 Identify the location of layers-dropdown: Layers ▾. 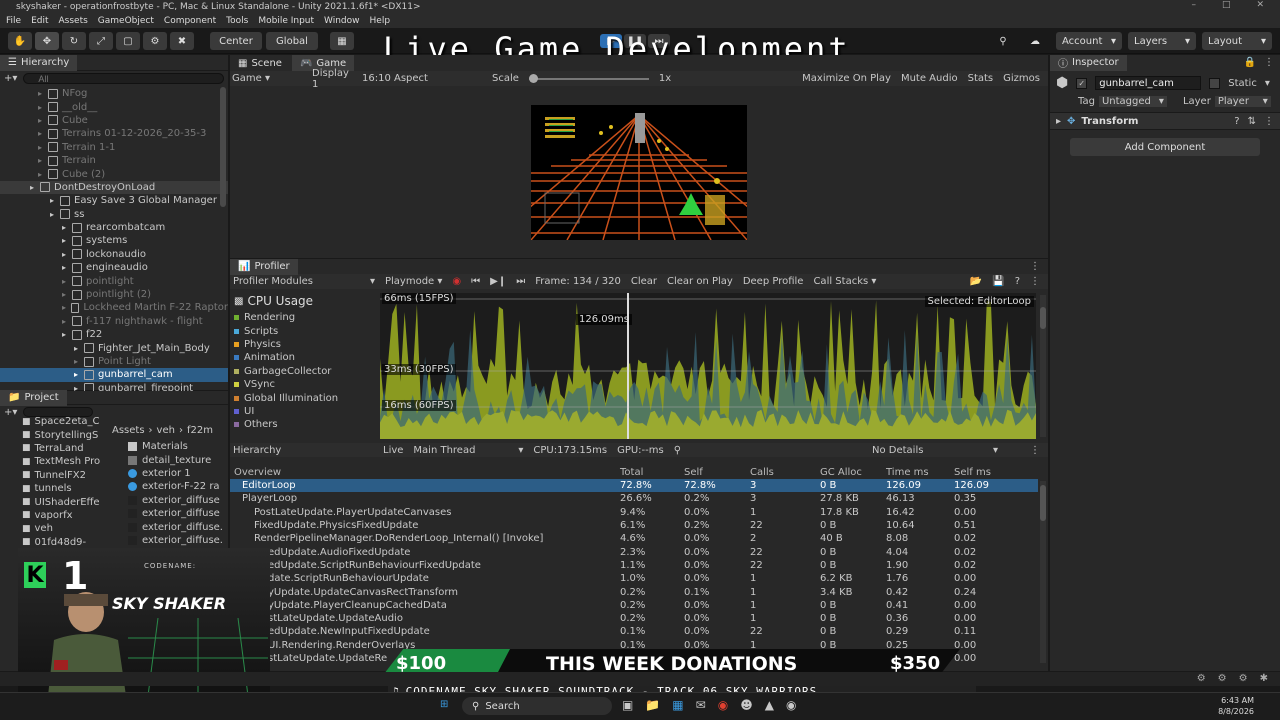
(1162, 41).